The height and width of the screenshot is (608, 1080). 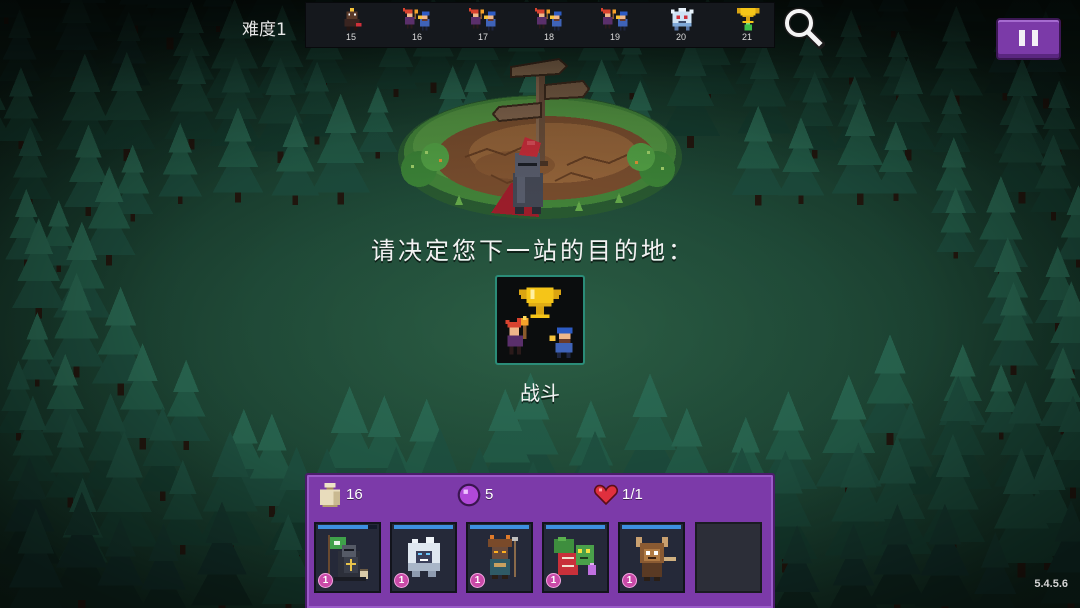 What do you see at coordinates (540, 393) in the screenshot?
I see `destination-label: 战斗` at bounding box center [540, 393].